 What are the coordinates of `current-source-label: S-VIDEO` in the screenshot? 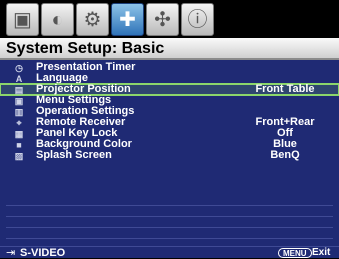 It's located at (43, 253).